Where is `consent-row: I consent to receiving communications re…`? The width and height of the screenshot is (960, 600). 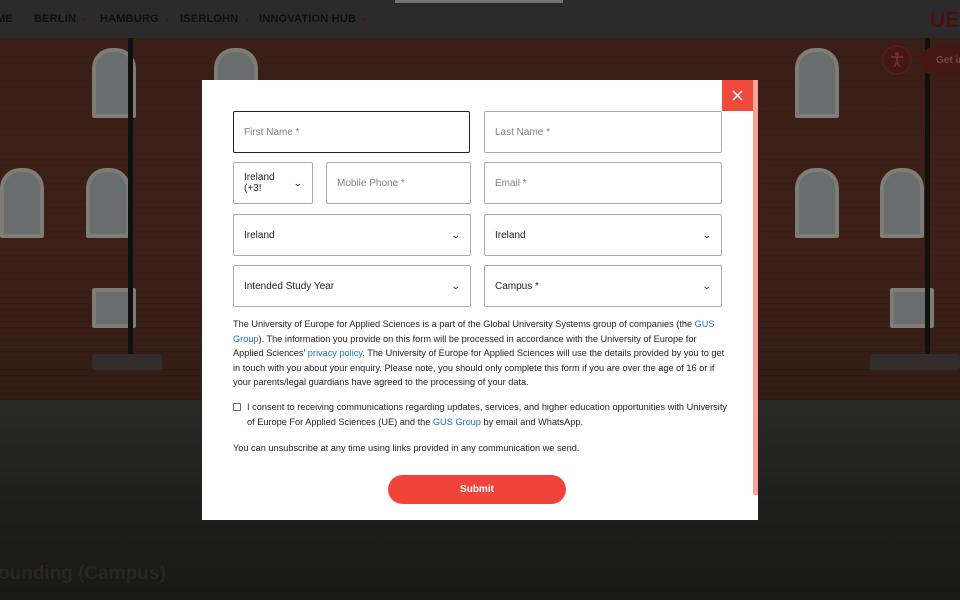
consent-row: I consent to receiving communications re… is located at coordinates (480, 414).